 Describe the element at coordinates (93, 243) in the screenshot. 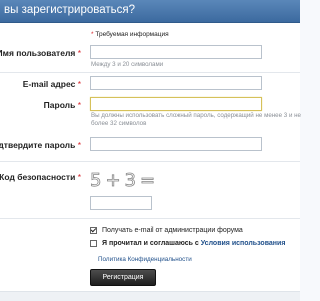

I see `terms-checkbox` at that location.